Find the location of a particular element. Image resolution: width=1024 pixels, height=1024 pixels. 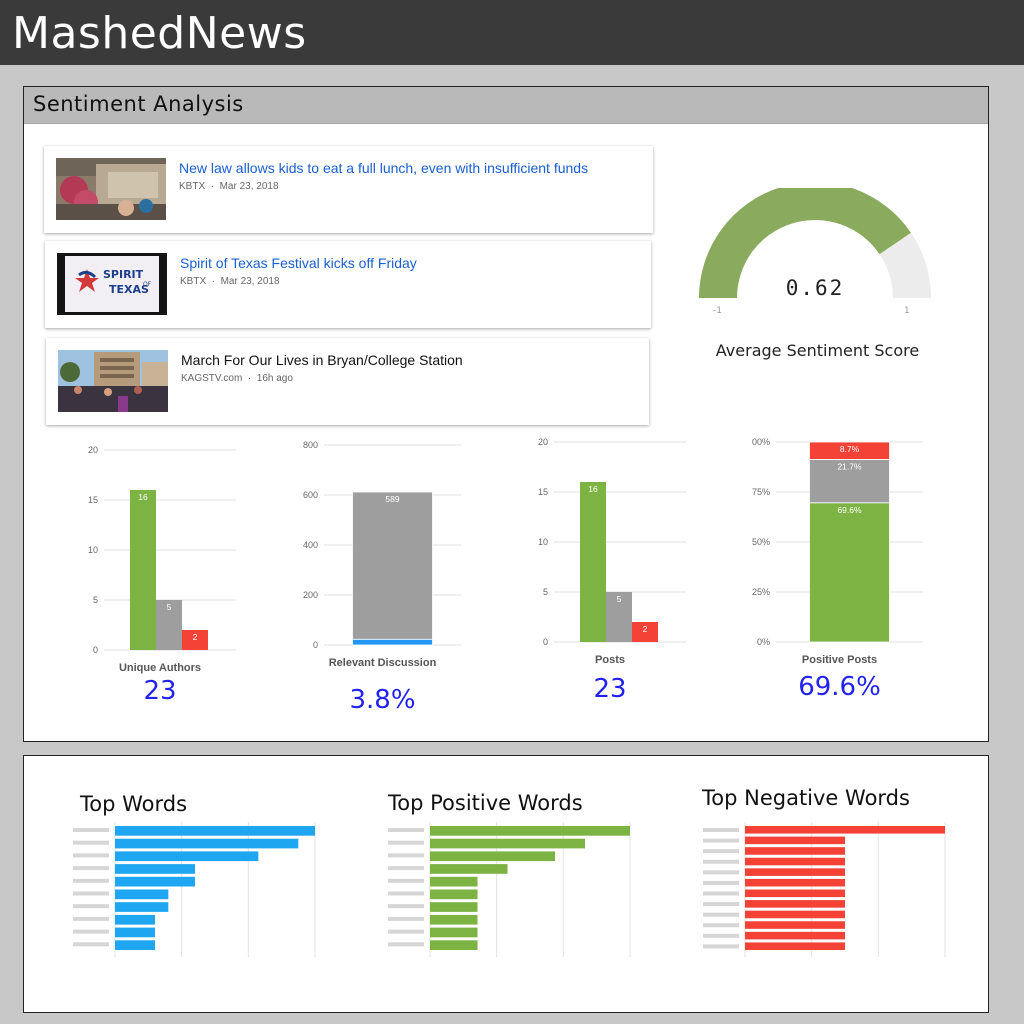

thumb-spirit-text: SPIRIT is located at coordinates (123, 274).